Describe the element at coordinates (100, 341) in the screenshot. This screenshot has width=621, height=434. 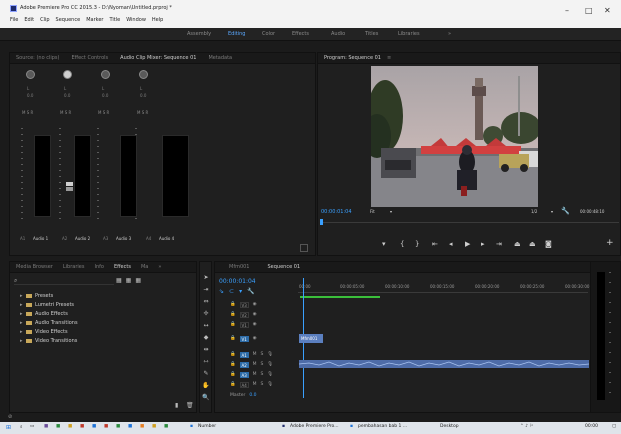
I see `tree-item-video-transitions: ▸ Video Transitions` at that location.